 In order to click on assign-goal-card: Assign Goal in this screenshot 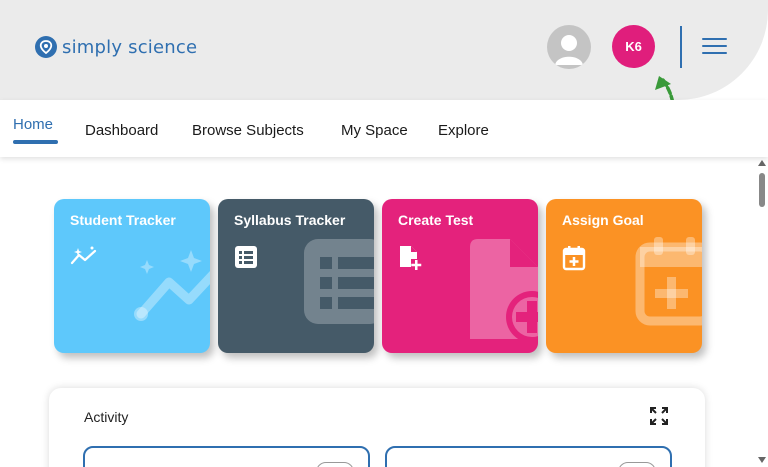, I will do `click(624, 276)`.